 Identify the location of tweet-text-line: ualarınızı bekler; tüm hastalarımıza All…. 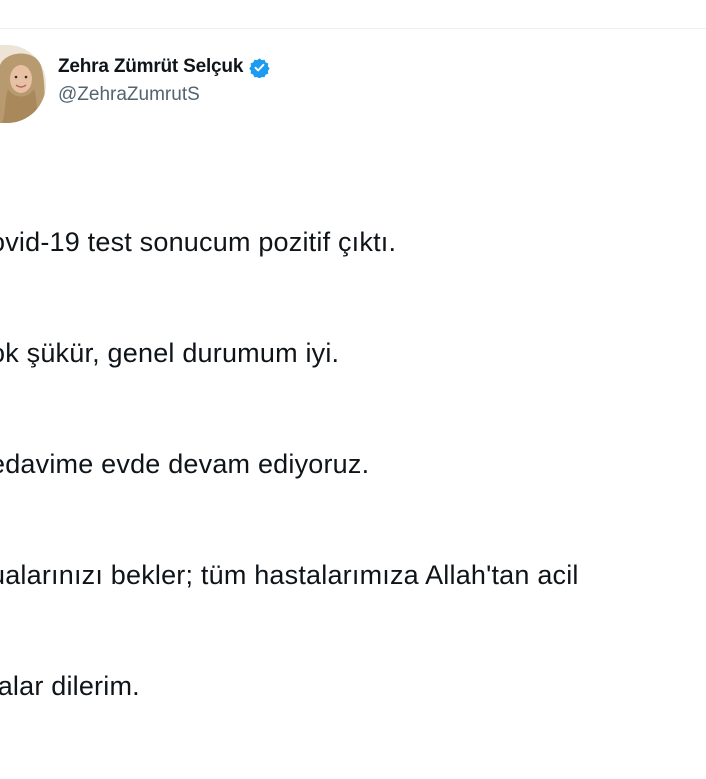
(289, 575).